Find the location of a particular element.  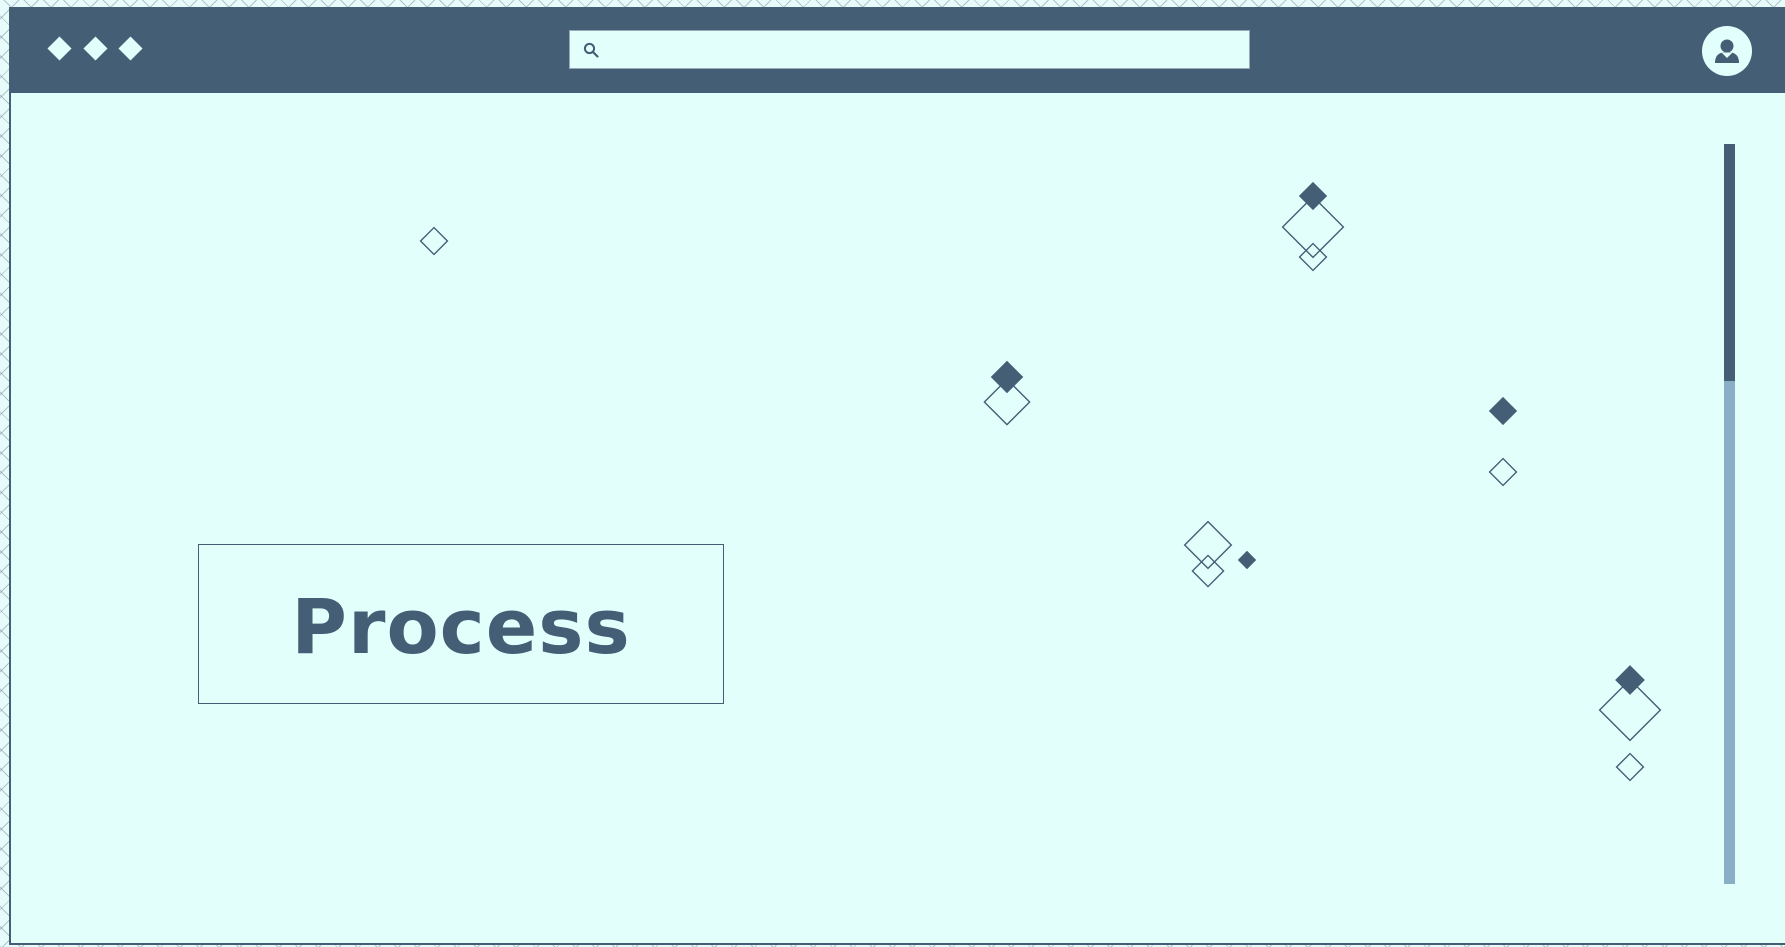

headline-box: Process is located at coordinates (461, 624).